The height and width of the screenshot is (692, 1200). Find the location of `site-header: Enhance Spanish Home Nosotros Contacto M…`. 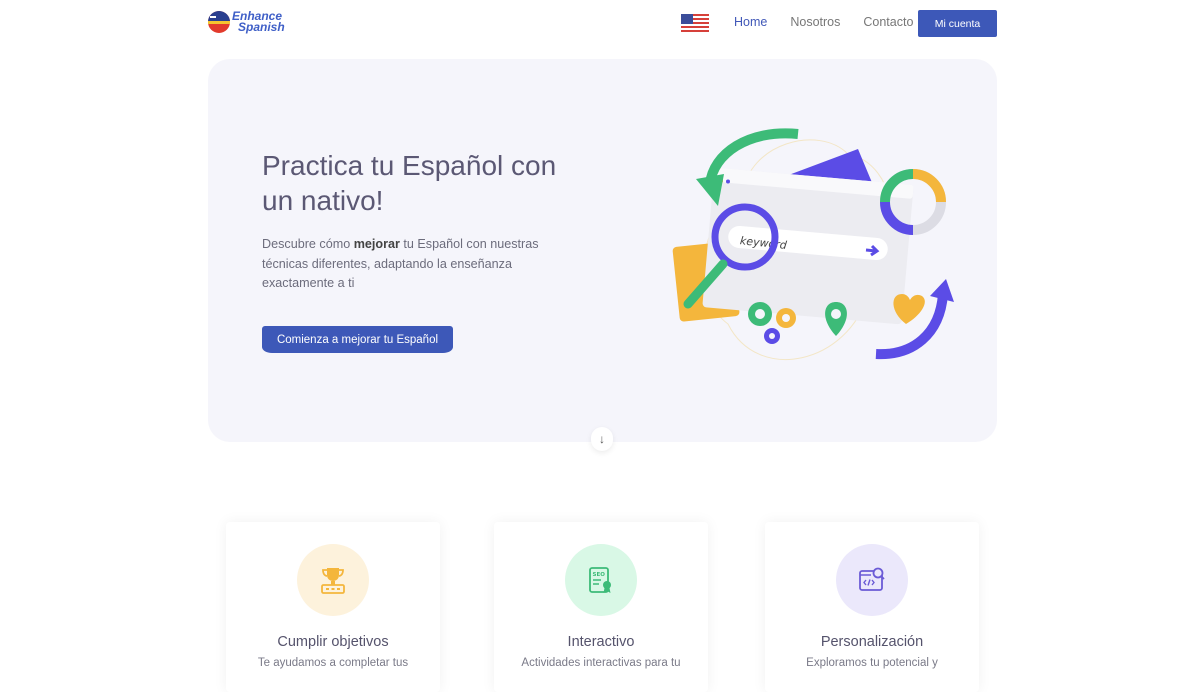

site-header: Enhance Spanish Home Nosotros Contacto M… is located at coordinates (600, 24).